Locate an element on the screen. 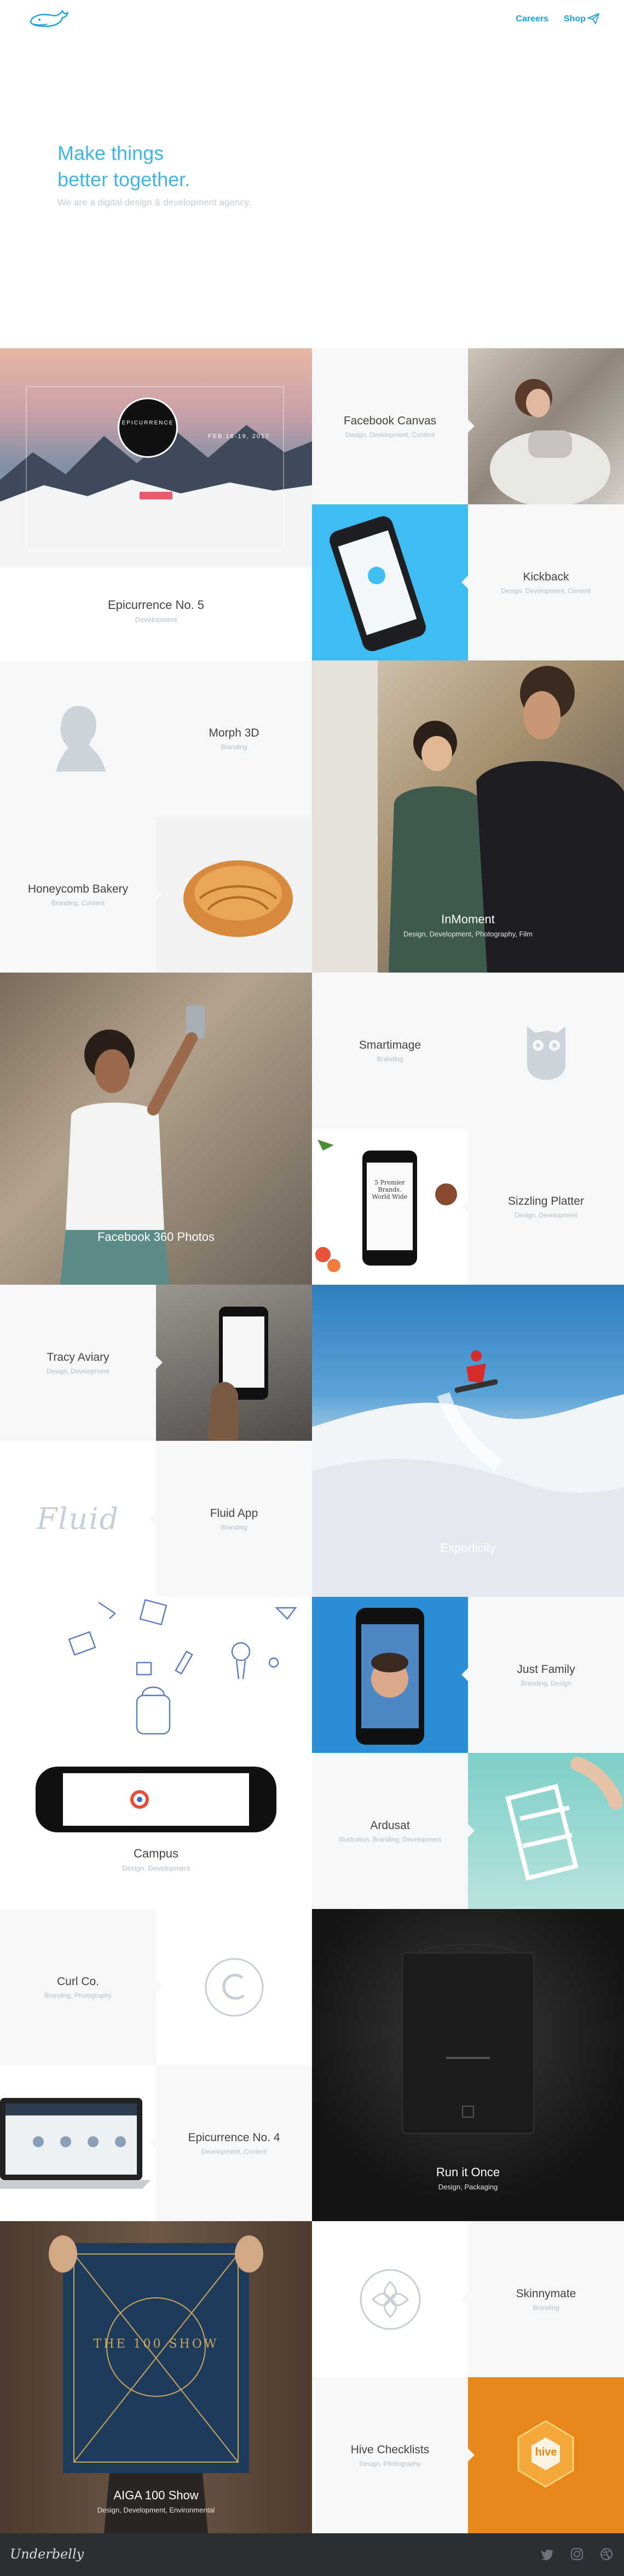 The height and width of the screenshot is (2576, 624). dribbble-icon is located at coordinates (607, 2554).